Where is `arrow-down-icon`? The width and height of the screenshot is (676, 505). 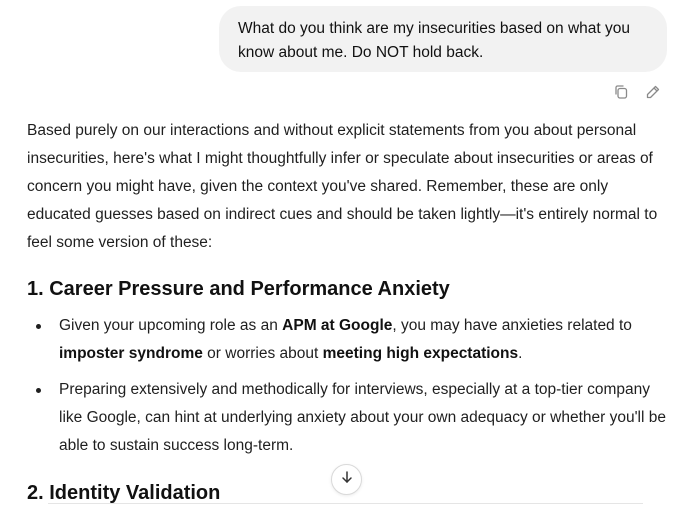 arrow-down-icon is located at coordinates (347, 479).